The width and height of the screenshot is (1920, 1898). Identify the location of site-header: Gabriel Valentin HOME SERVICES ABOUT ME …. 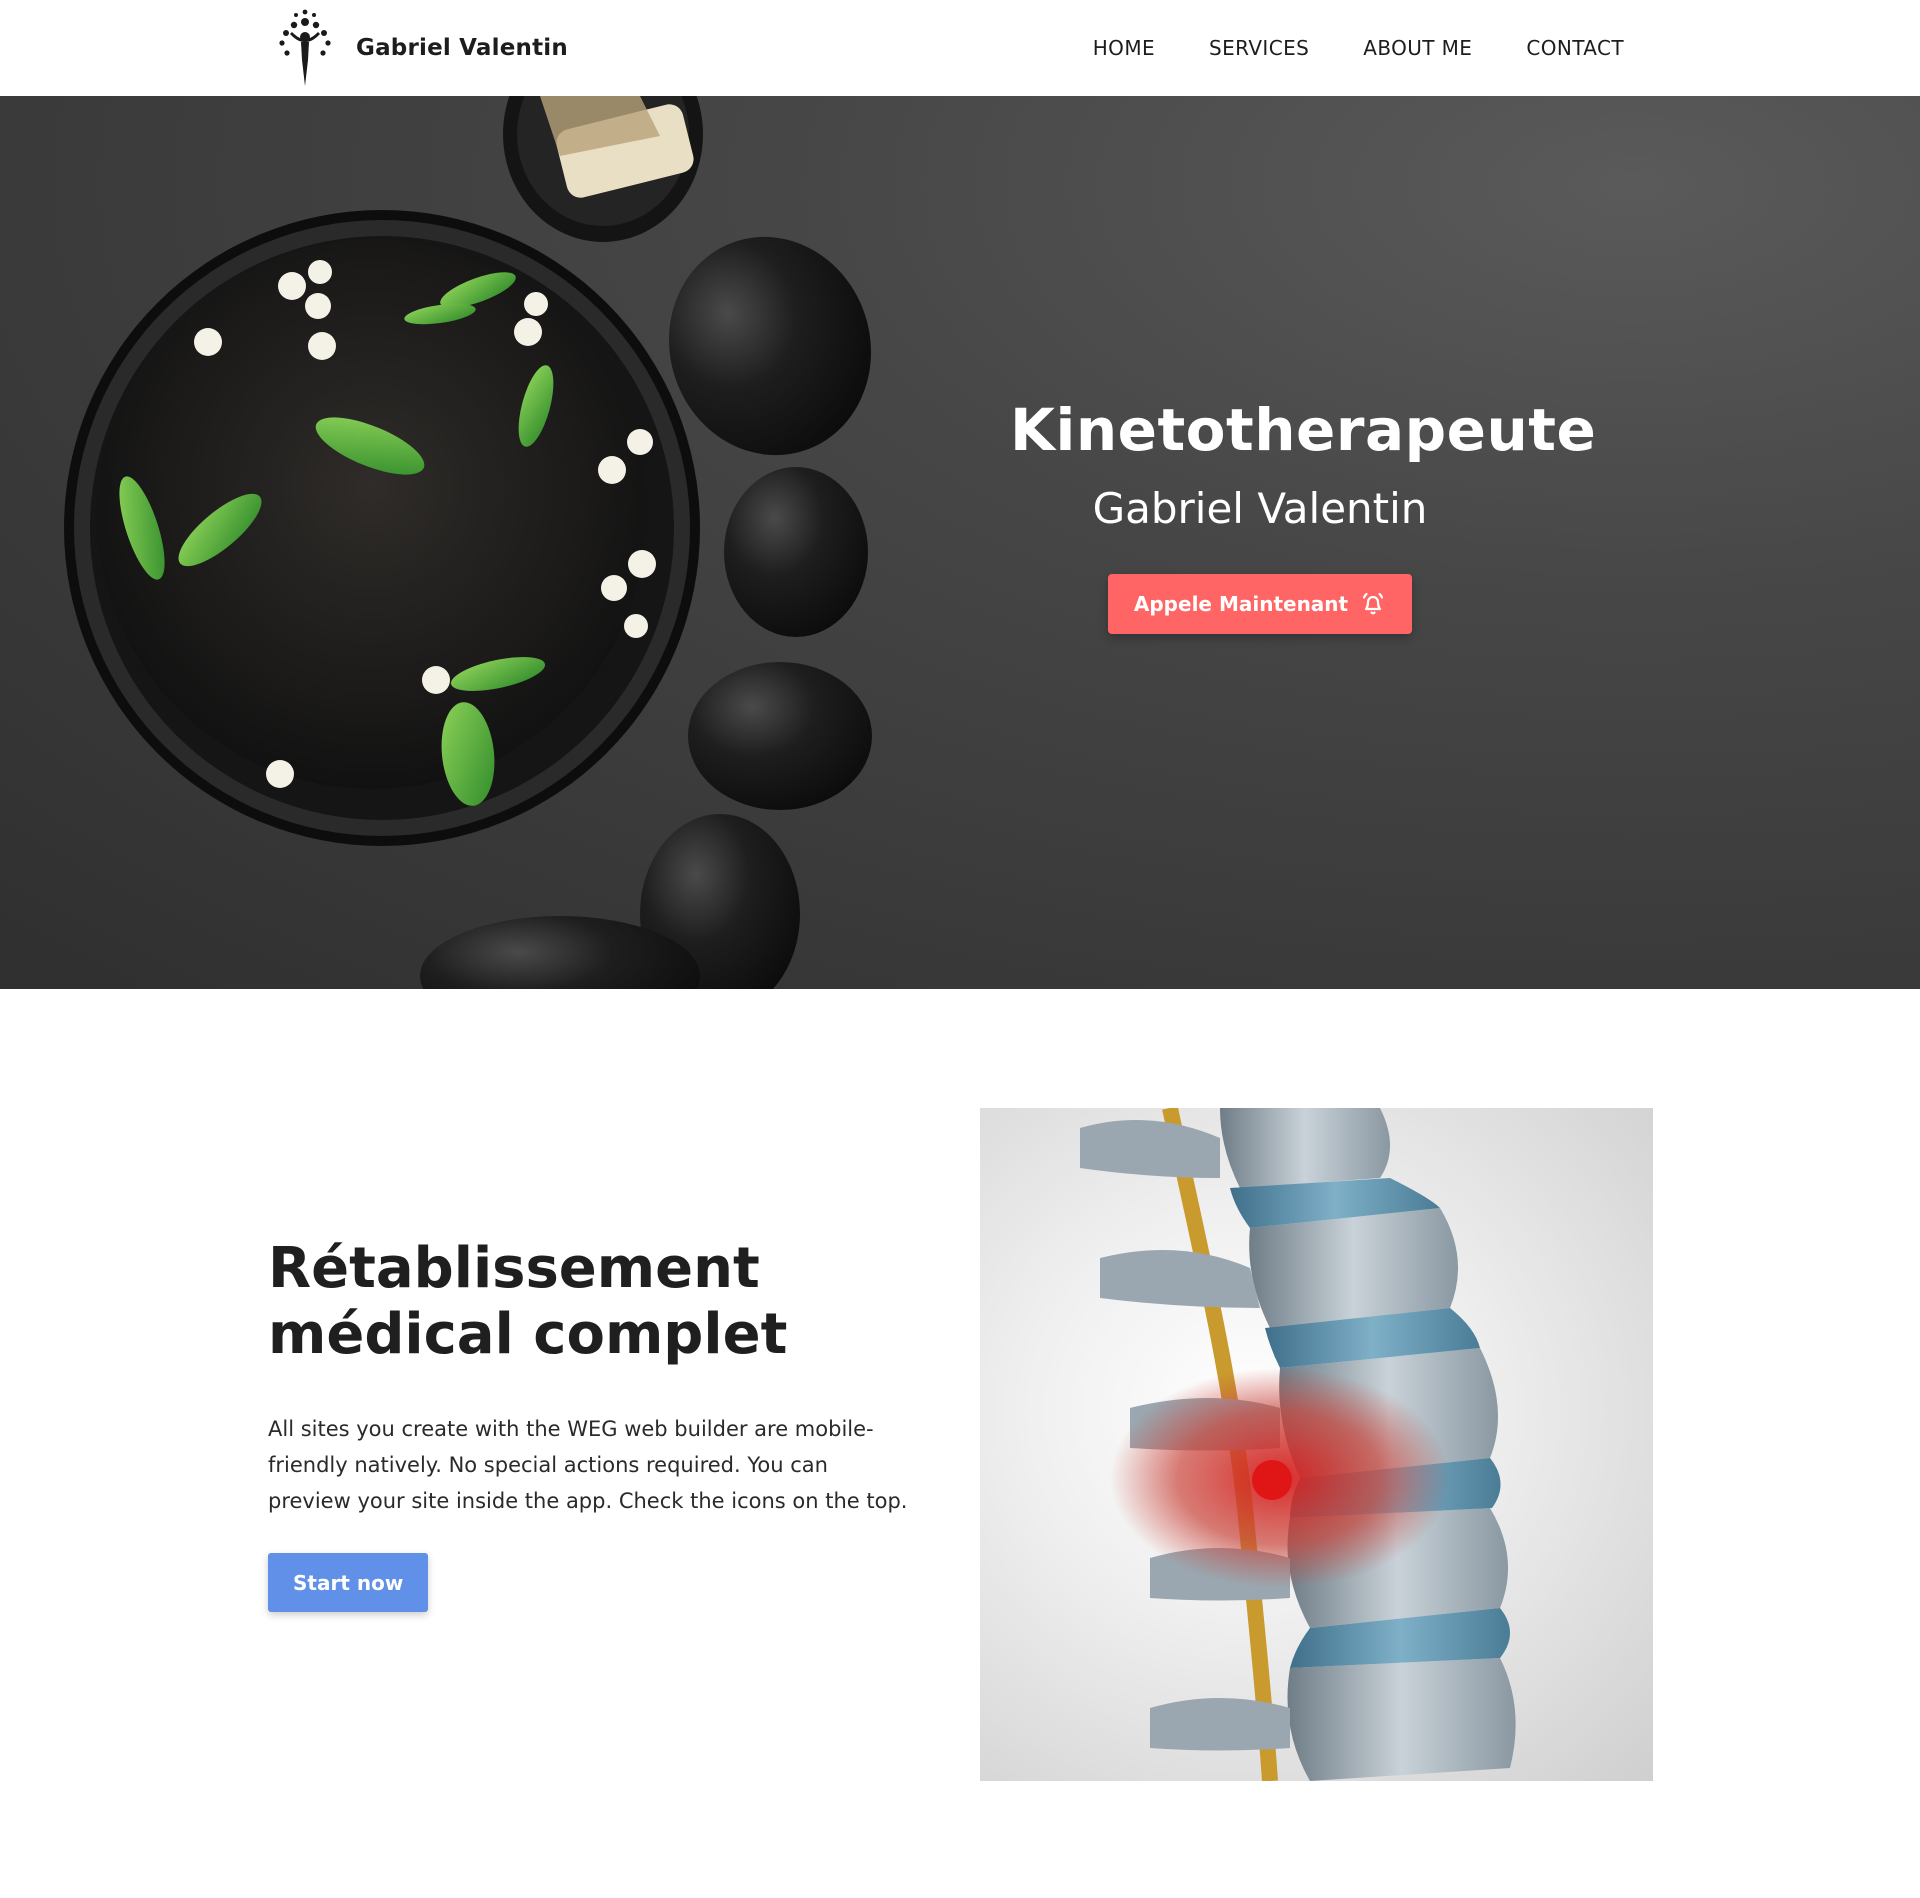
(960, 48).